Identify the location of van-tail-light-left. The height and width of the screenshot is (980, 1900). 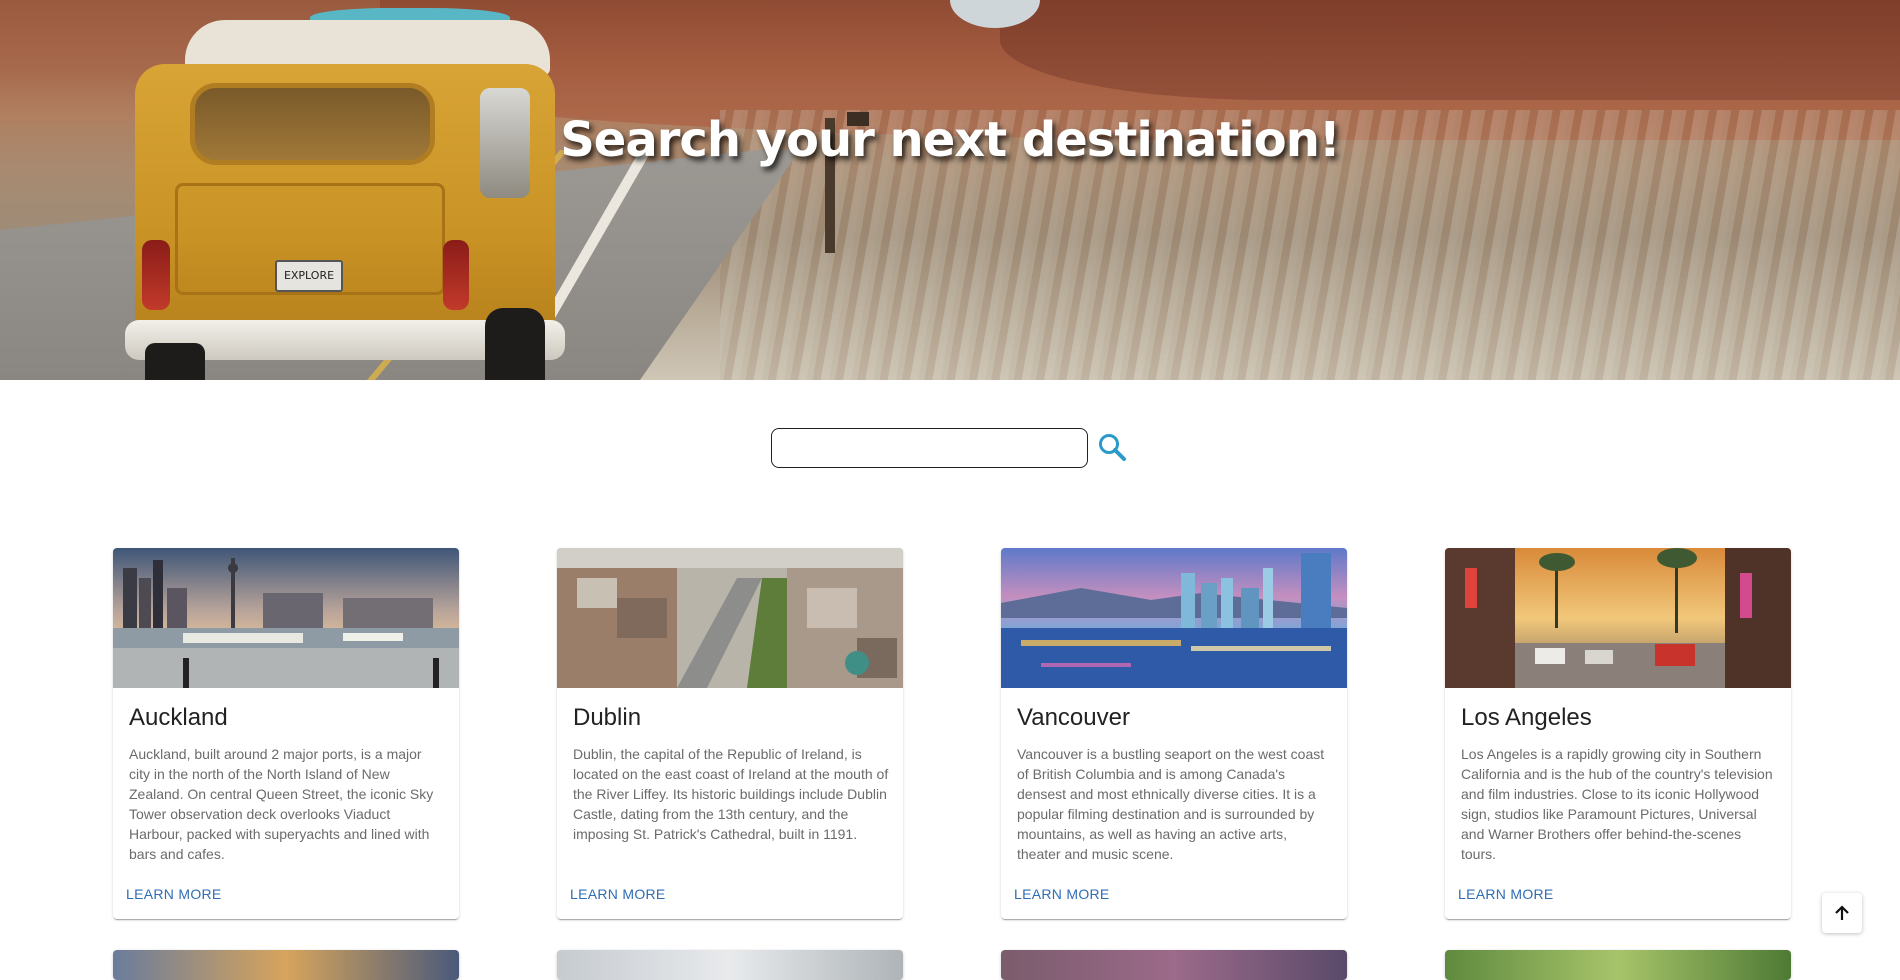
(156, 275).